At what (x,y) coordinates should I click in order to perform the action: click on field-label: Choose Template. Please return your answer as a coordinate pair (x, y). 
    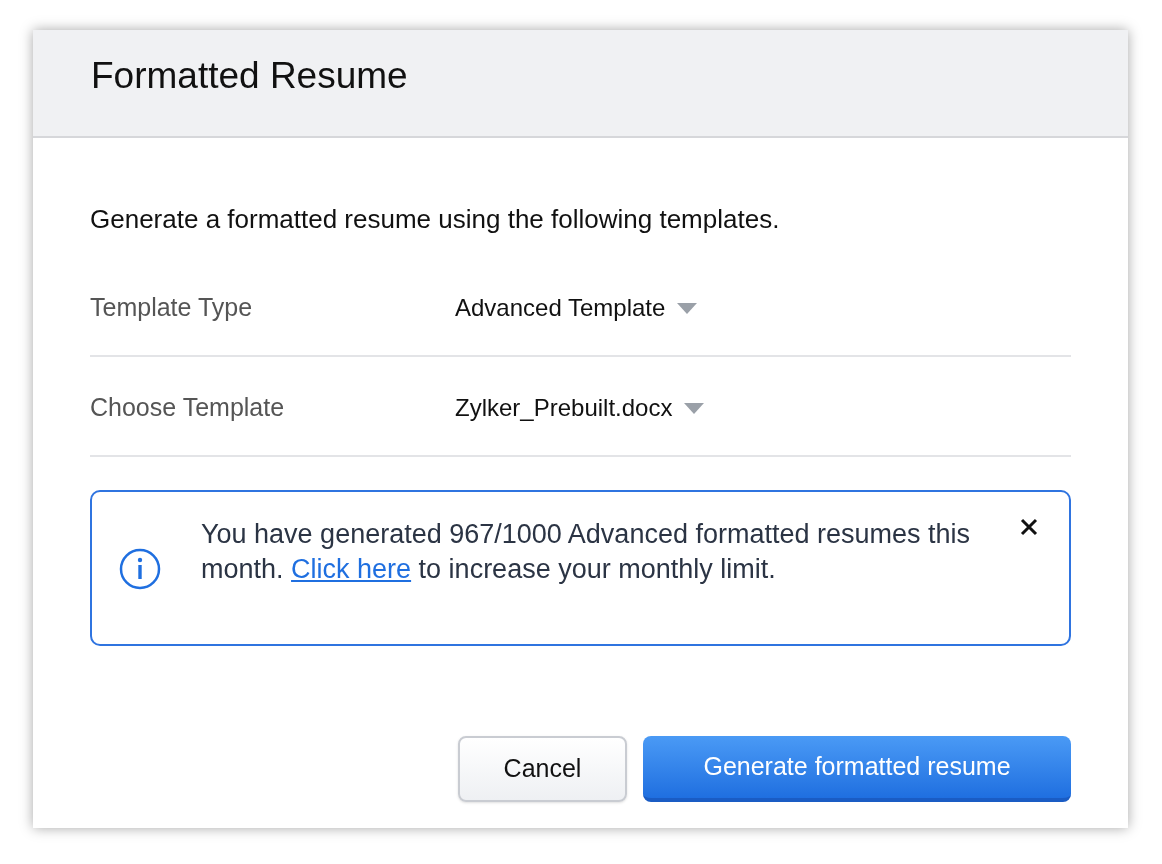
    Looking at the image, I should click on (188, 408).